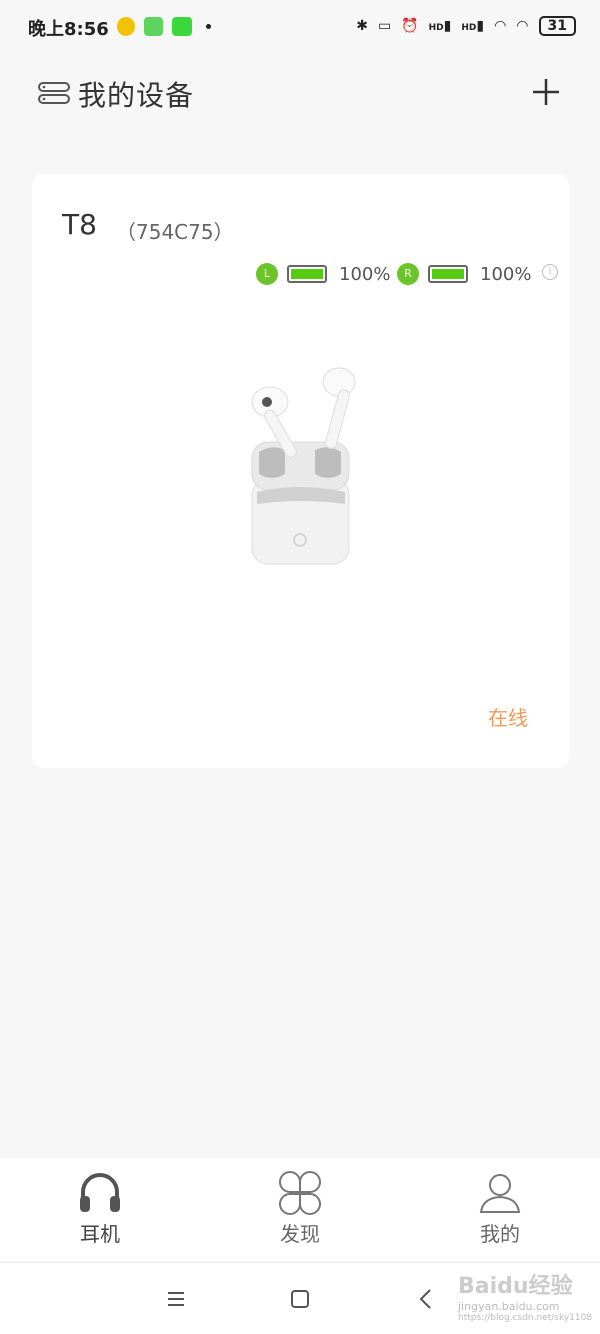 This screenshot has width=600, height=1334. I want to click on home-icon, so click(300, 1299).